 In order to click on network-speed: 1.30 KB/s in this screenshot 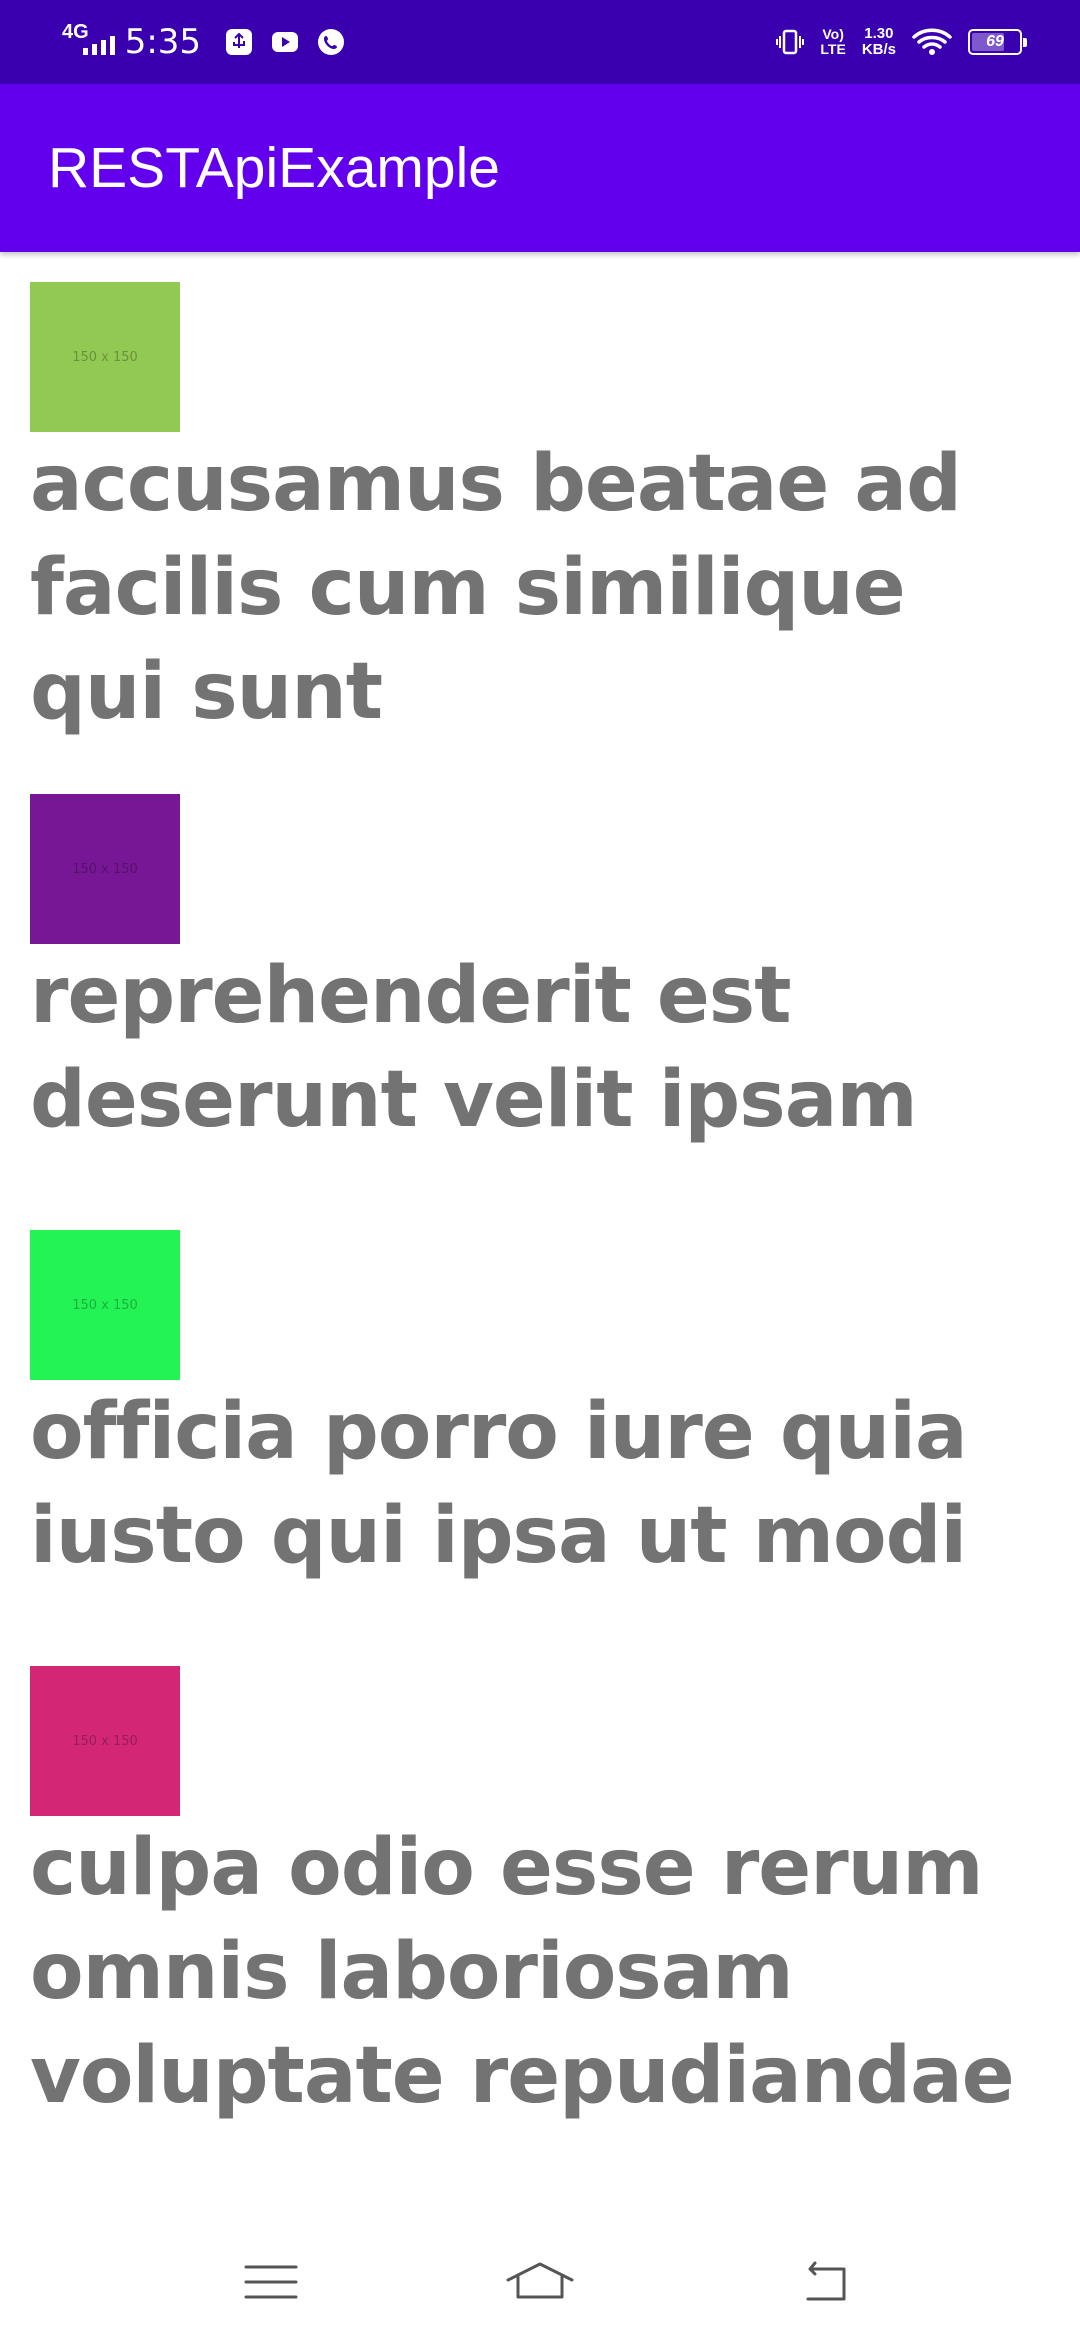, I will do `click(879, 42)`.